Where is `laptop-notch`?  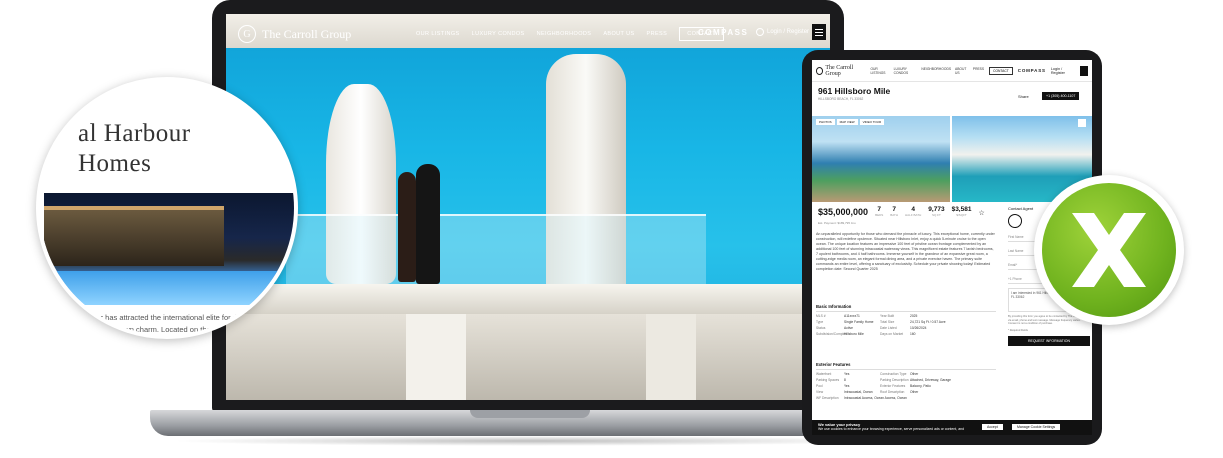 laptop-notch is located at coordinates (530, 414).